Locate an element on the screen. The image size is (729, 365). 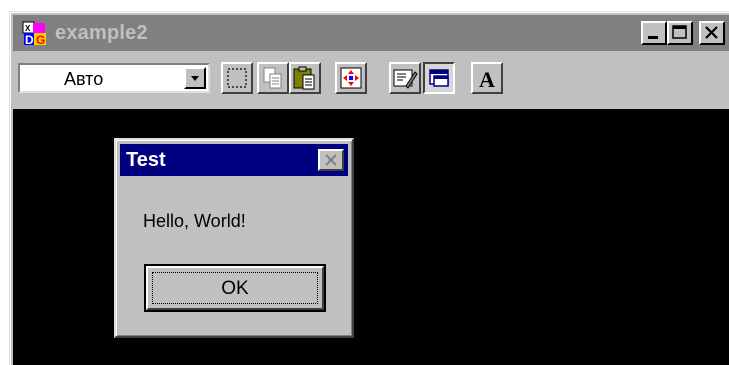
maximize-button is located at coordinates (680, 33).